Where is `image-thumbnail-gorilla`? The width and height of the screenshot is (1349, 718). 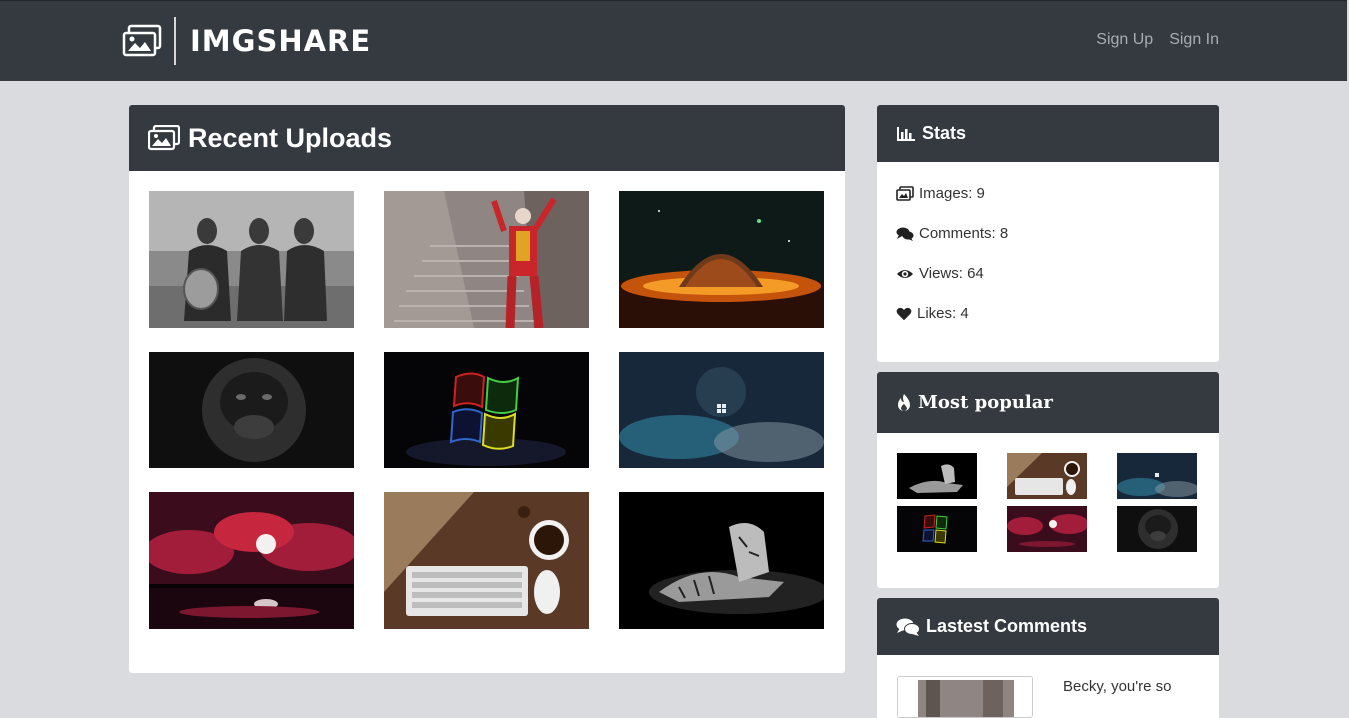
image-thumbnail-gorilla is located at coordinates (251, 410).